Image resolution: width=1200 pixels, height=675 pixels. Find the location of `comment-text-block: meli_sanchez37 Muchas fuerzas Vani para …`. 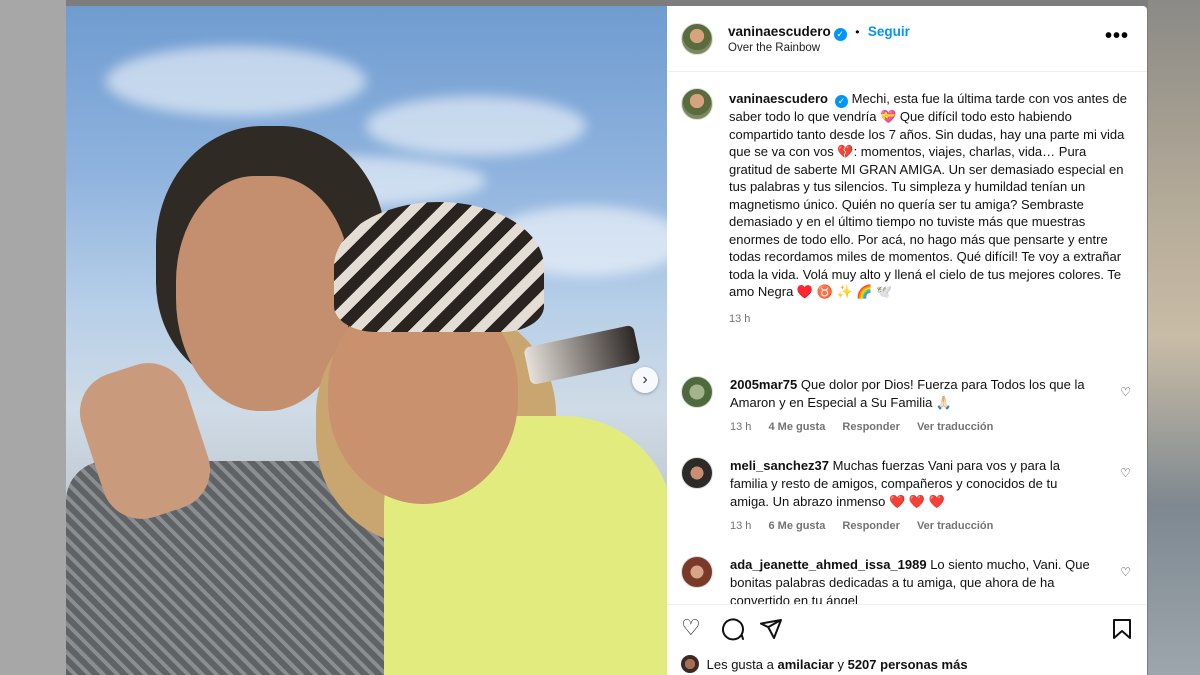

comment-text-block: meli_sanchez37 Muchas fuerzas Vani para … is located at coordinates (910, 484).